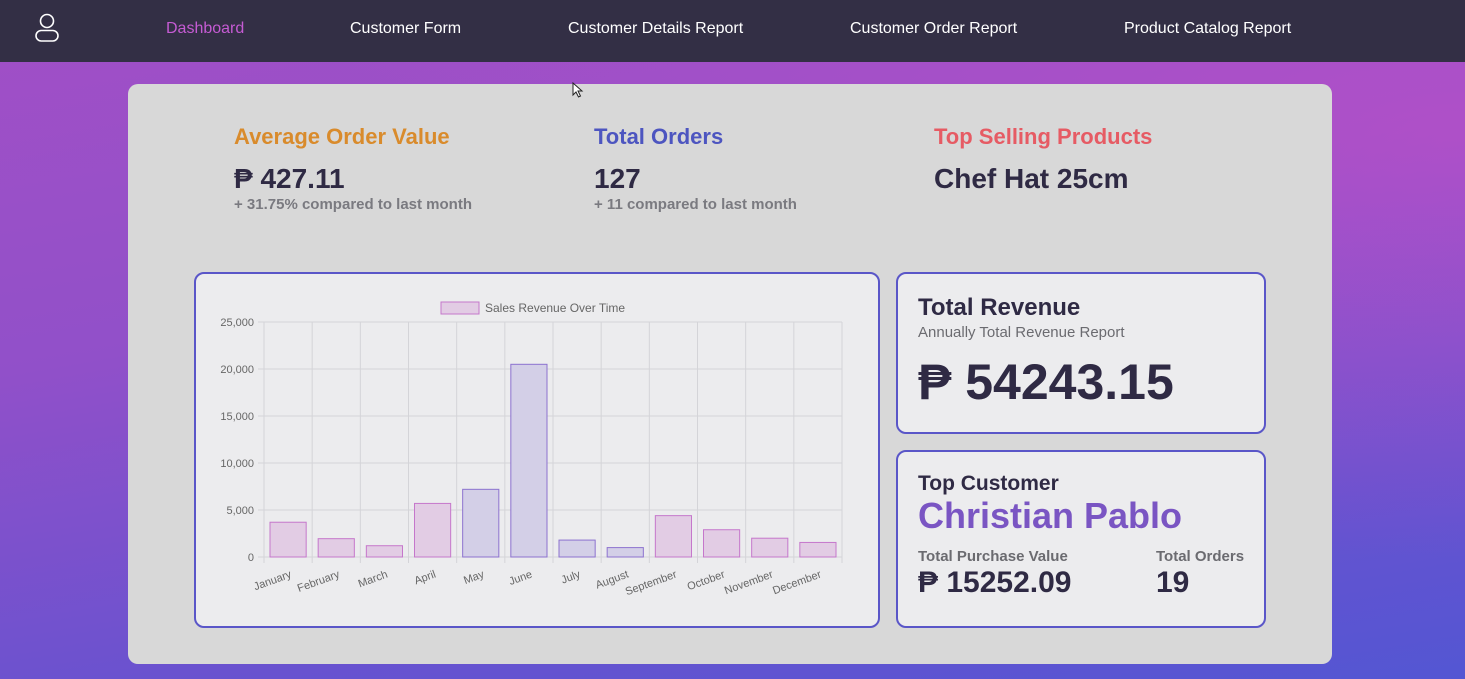  What do you see at coordinates (695, 204) in the screenshot?
I see `stat-comparison: + 11 compared to last month` at bounding box center [695, 204].